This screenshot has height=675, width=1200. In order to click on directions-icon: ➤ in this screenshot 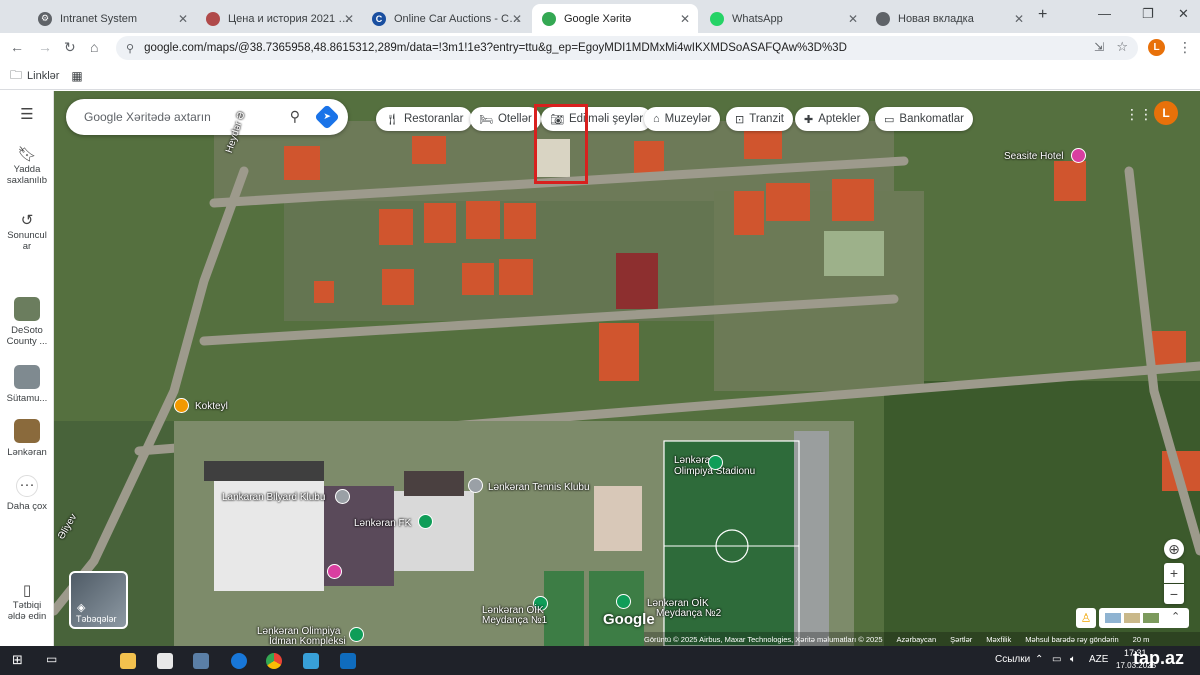, I will do `click(327, 117)`.